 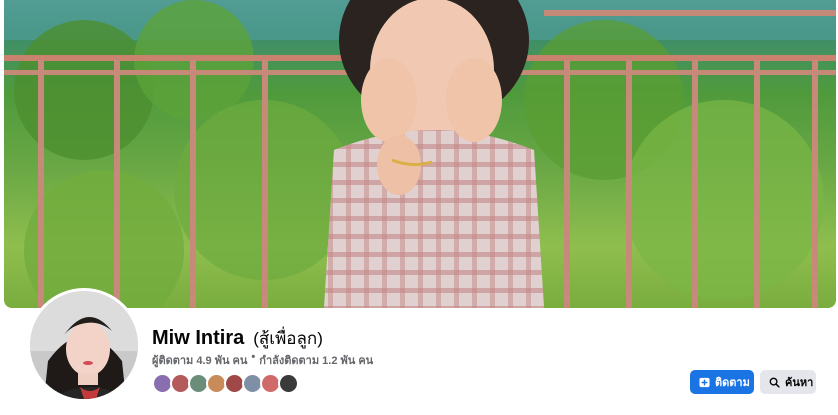 I want to click on avatar-portrait, so click(x=84, y=345).